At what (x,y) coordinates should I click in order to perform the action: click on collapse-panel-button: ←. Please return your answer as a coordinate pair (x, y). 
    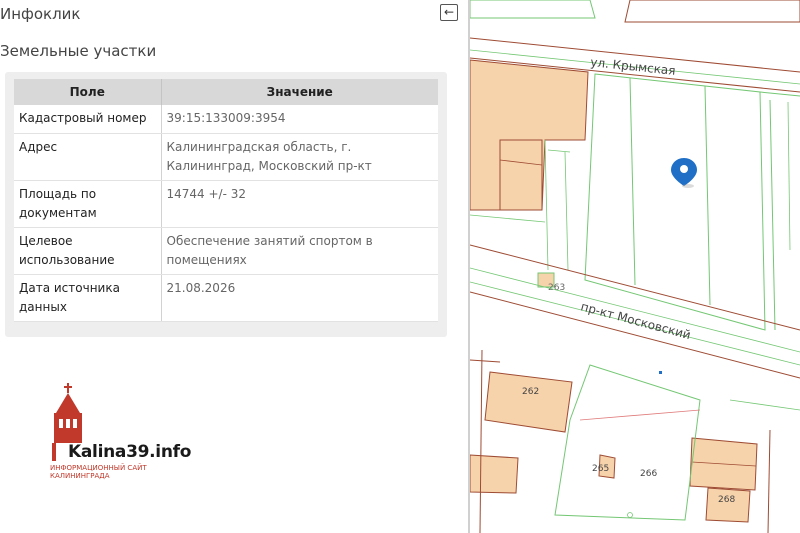
    Looking at the image, I should click on (449, 12).